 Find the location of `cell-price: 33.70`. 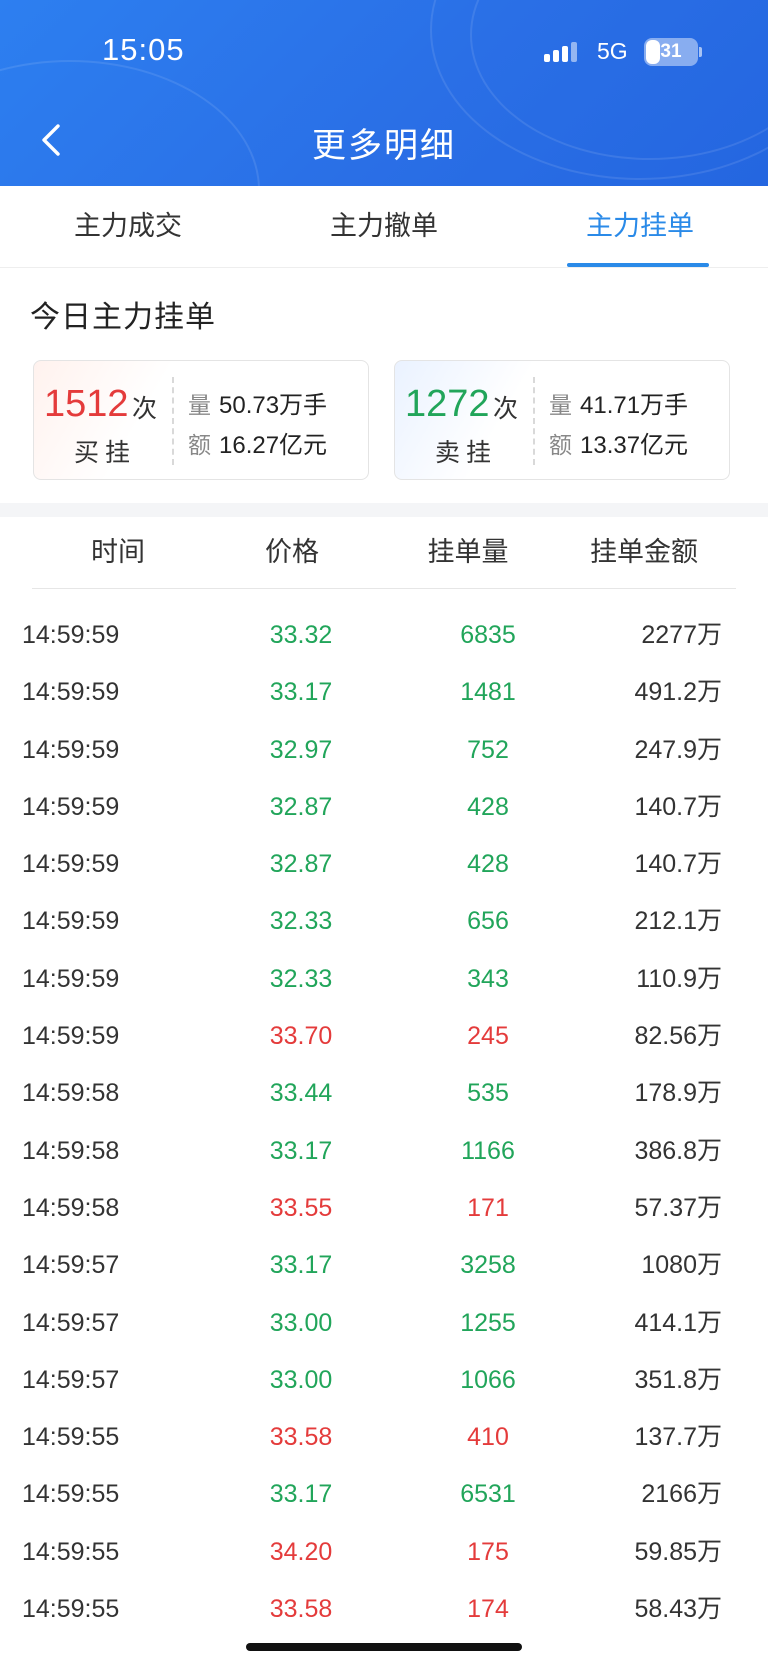

cell-price: 33.70 is located at coordinates (301, 1036).